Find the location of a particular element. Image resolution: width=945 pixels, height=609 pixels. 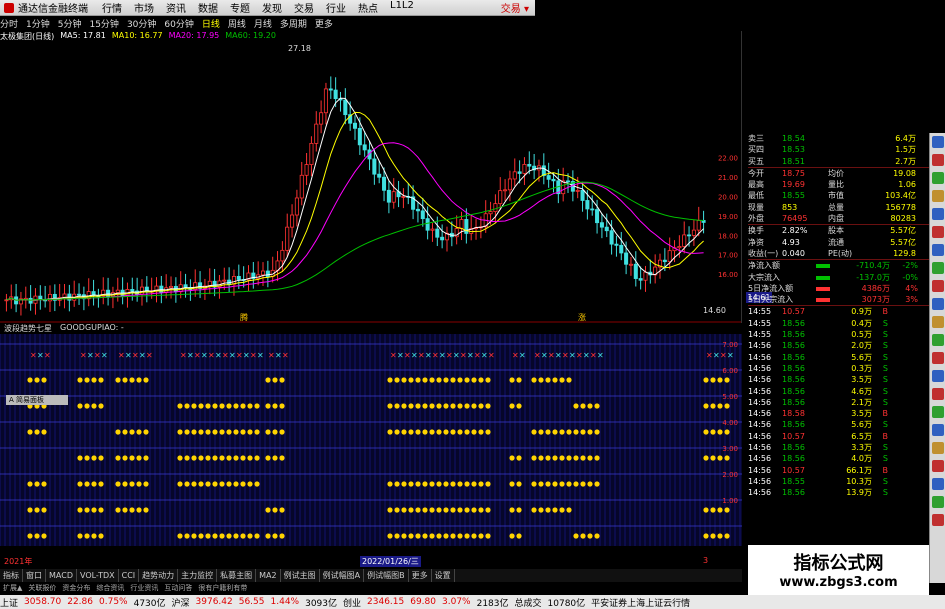

period-tab-2: 5分钟 is located at coordinates (70, 23).